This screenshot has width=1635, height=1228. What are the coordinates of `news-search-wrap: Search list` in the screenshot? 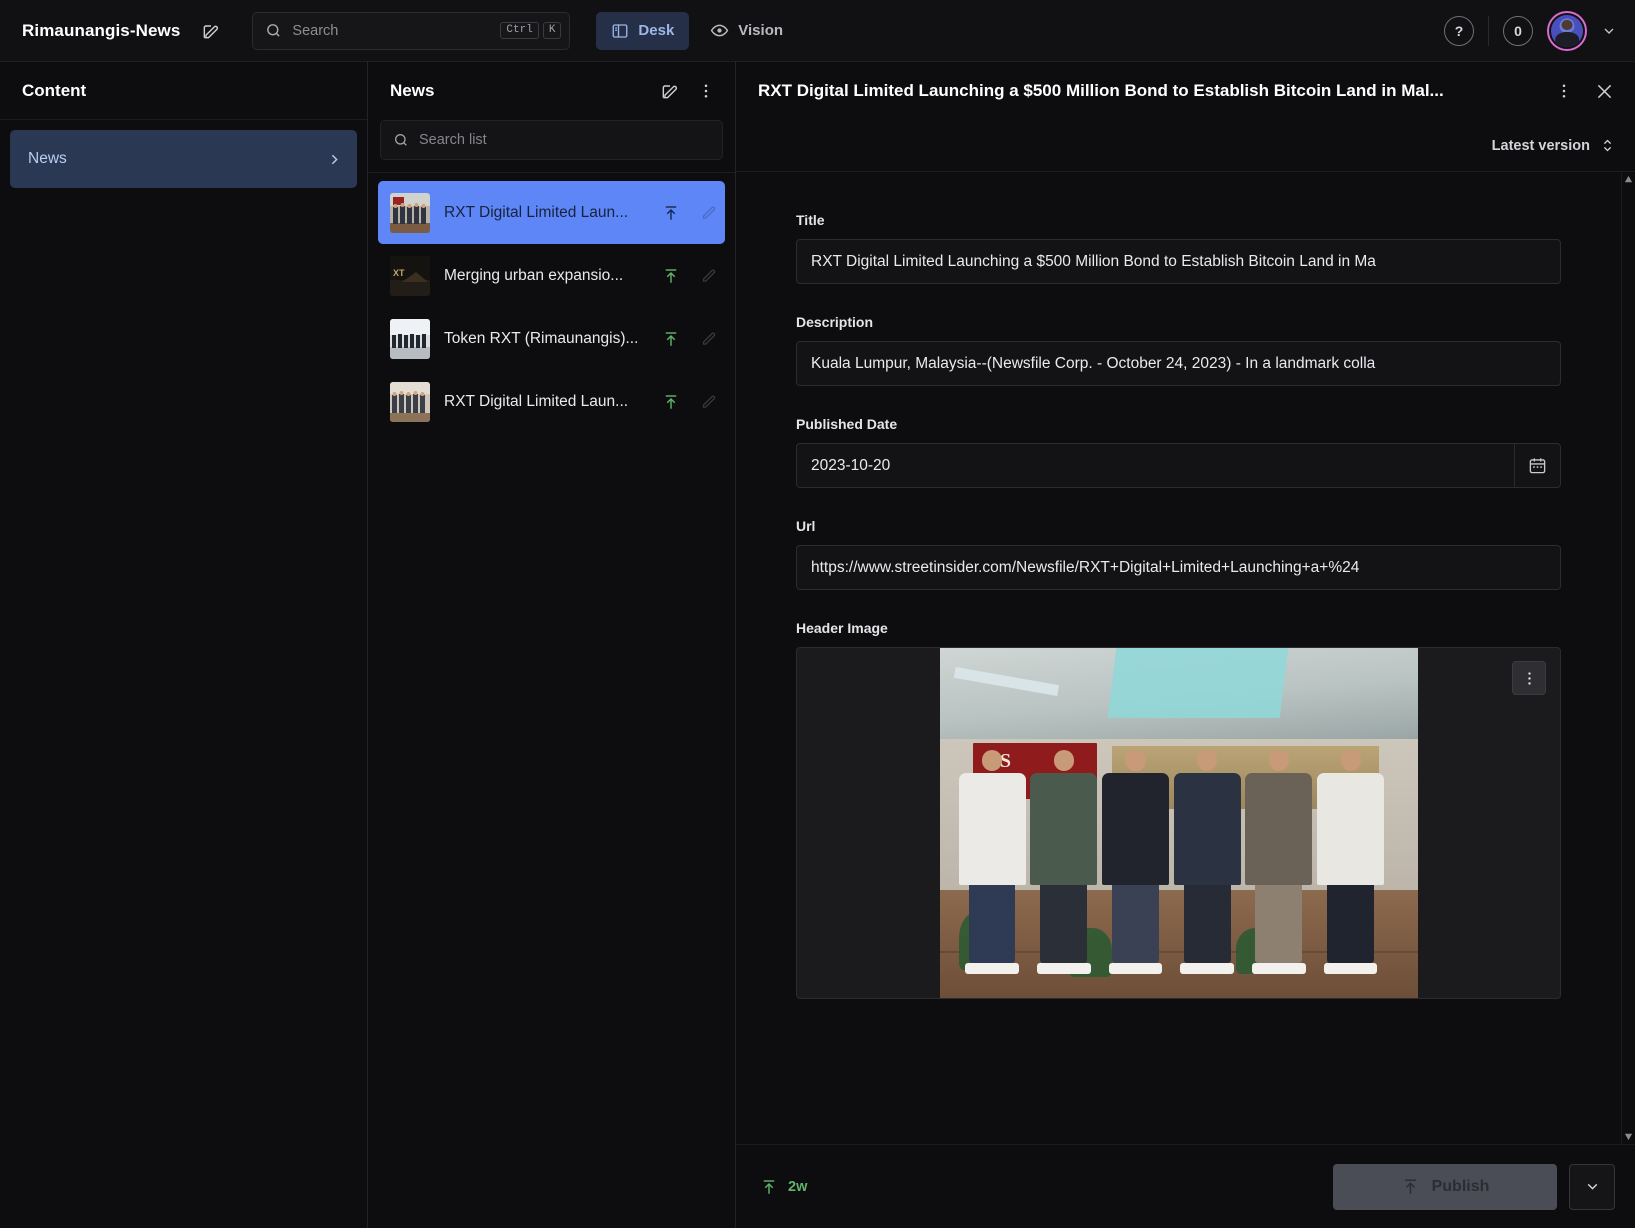 It's located at (551, 146).